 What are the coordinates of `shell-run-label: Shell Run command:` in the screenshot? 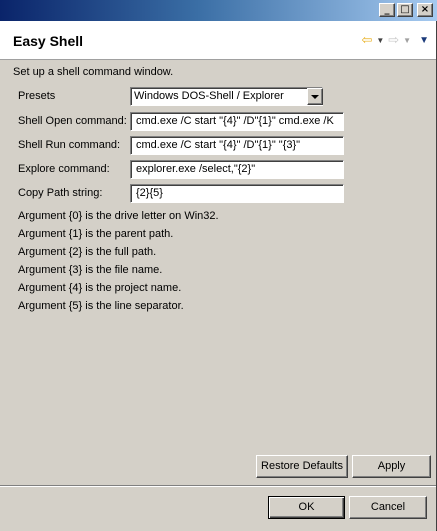 It's located at (69, 145).